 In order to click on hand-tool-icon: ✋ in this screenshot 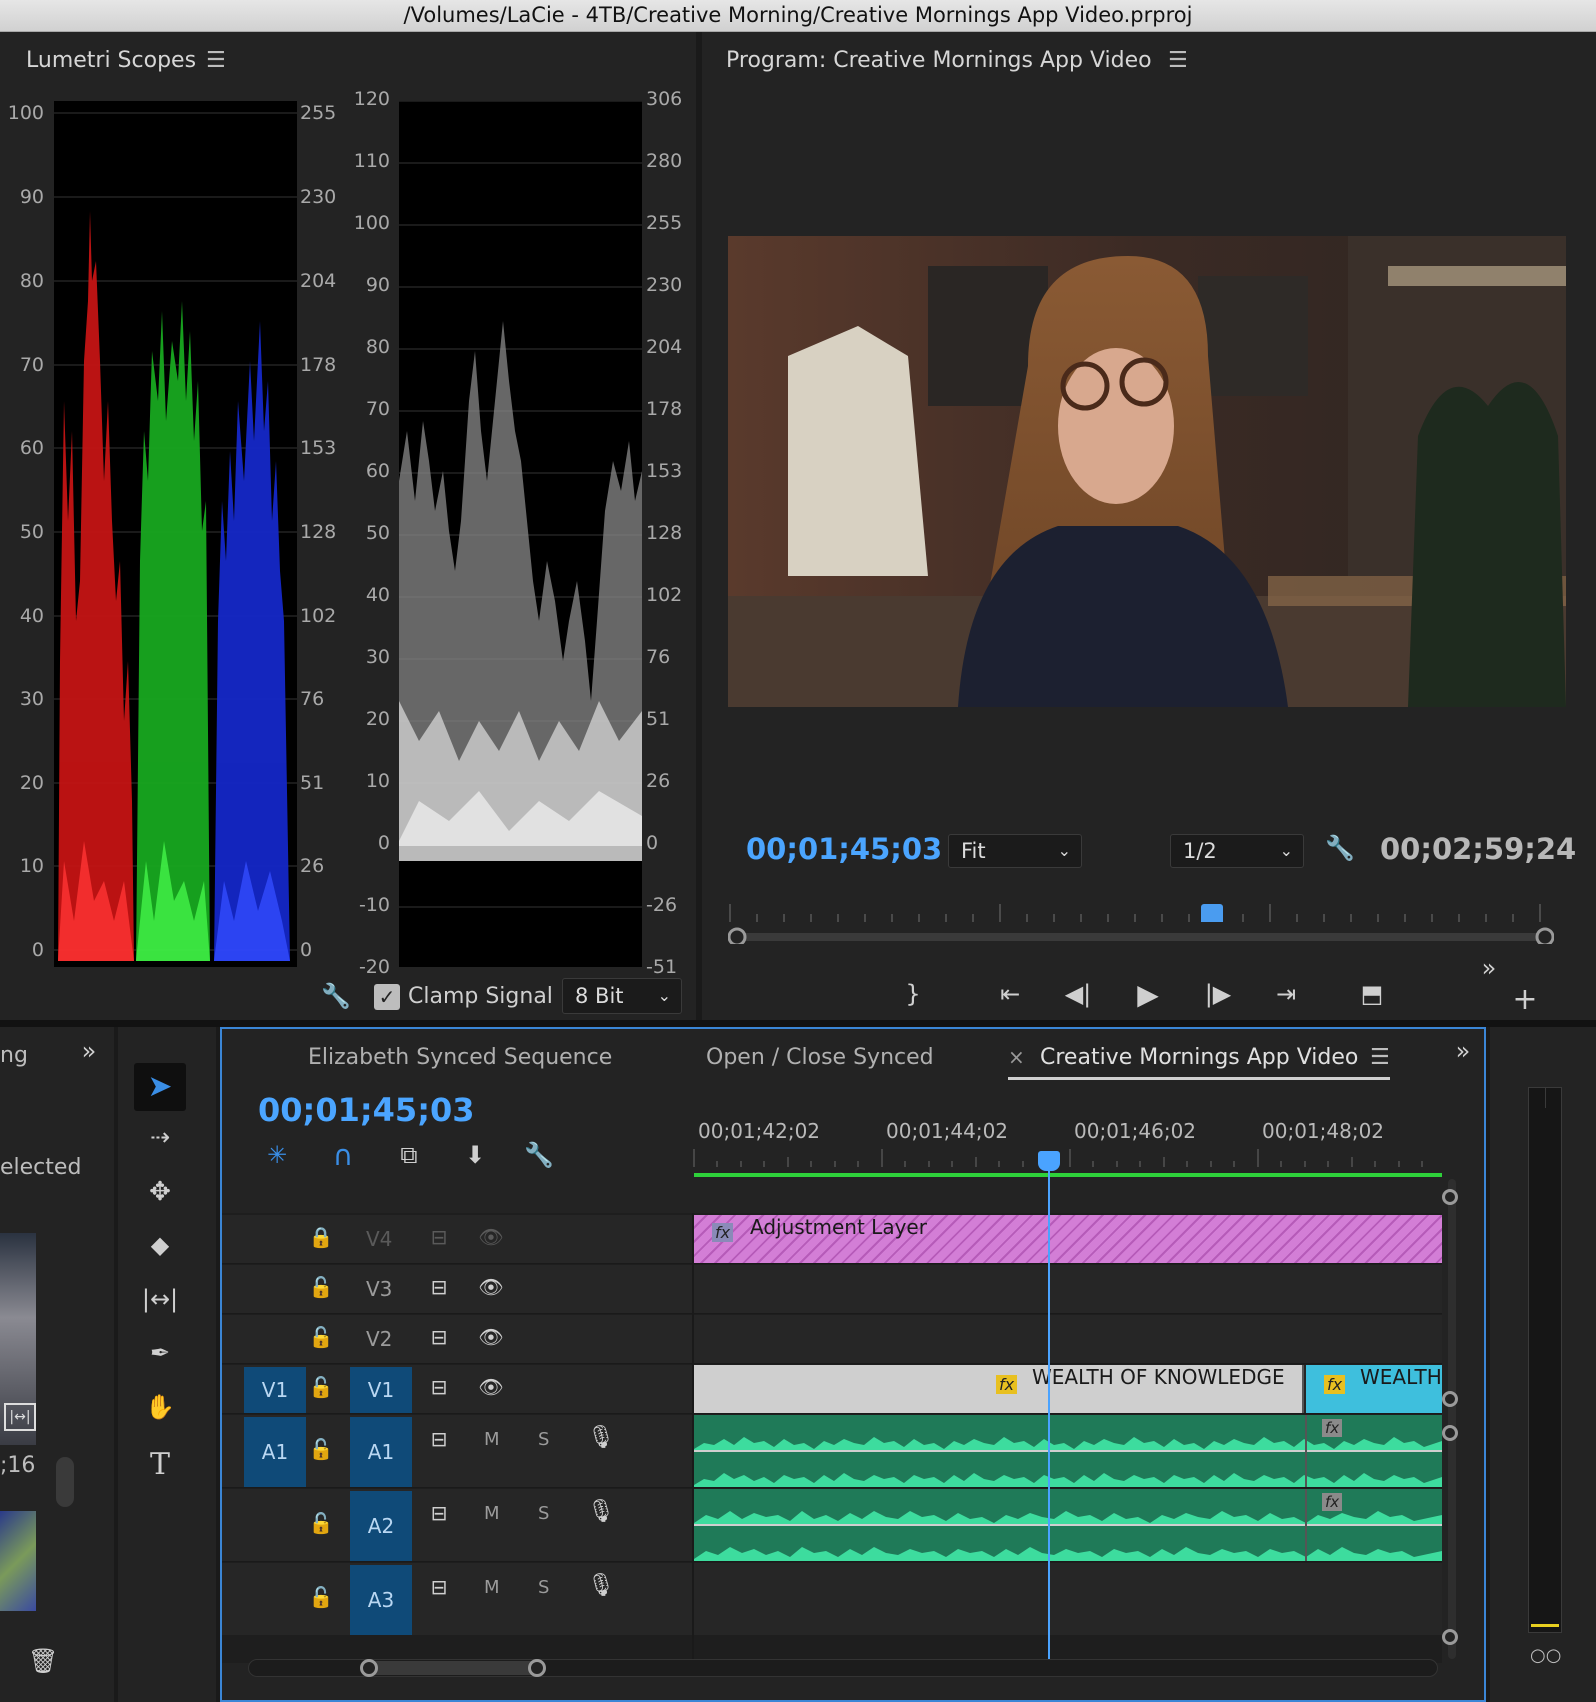, I will do `click(160, 1407)`.